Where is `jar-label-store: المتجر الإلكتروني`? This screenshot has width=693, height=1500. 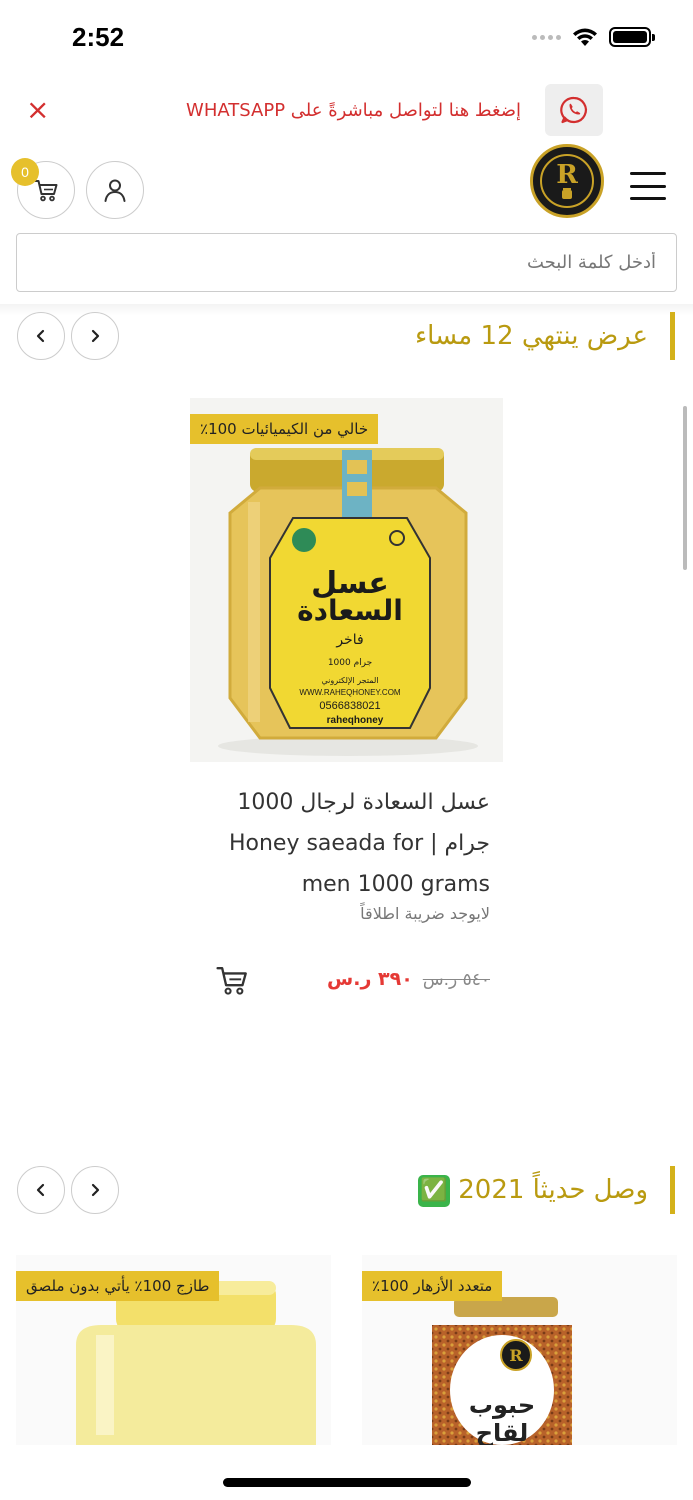 jar-label-store: المتجر الإلكتروني is located at coordinates (349, 681).